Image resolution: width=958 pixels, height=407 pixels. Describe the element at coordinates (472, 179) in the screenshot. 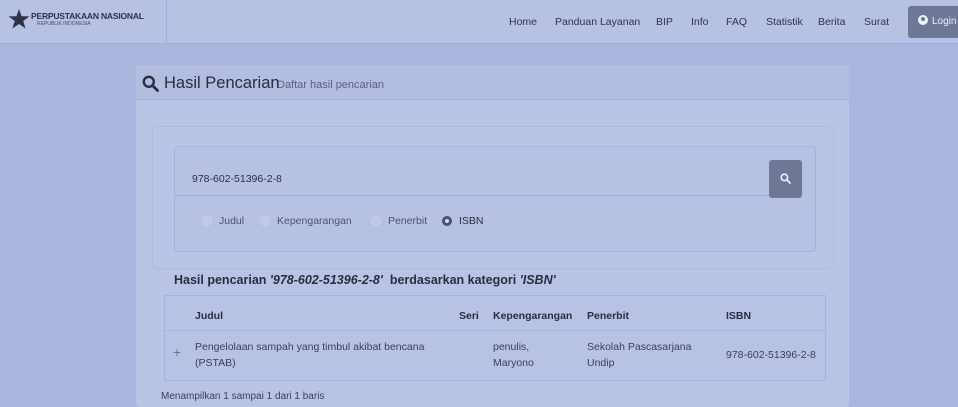

I see `search-input` at that location.